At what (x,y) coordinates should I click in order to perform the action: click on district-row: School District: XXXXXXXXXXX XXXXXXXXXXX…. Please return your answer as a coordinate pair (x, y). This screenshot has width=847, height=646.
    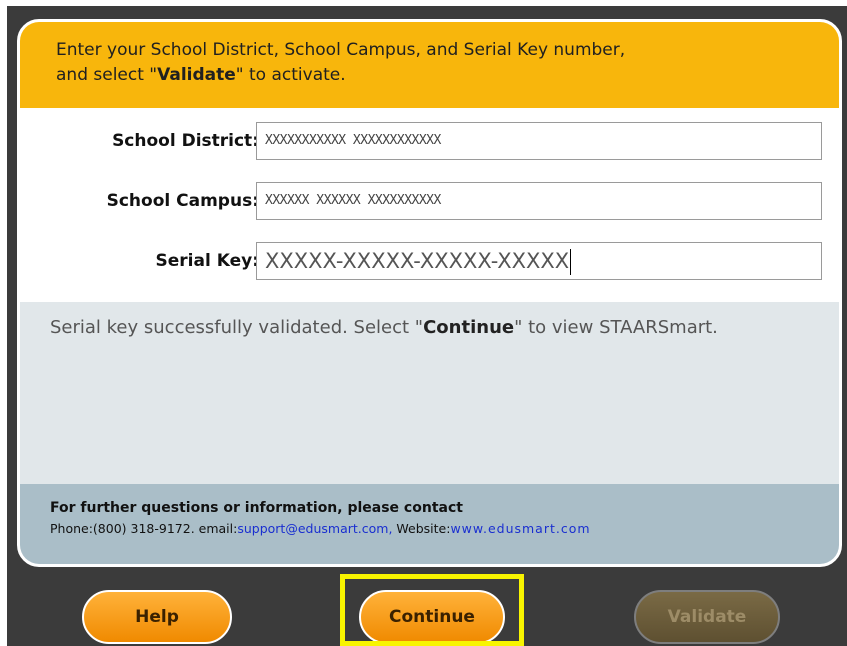
    Looking at the image, I should click on (429, 142).